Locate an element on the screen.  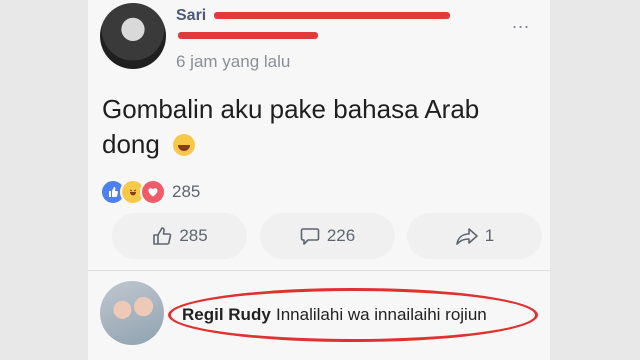
reaction-count: 285 is located at coordinates (186, 191).